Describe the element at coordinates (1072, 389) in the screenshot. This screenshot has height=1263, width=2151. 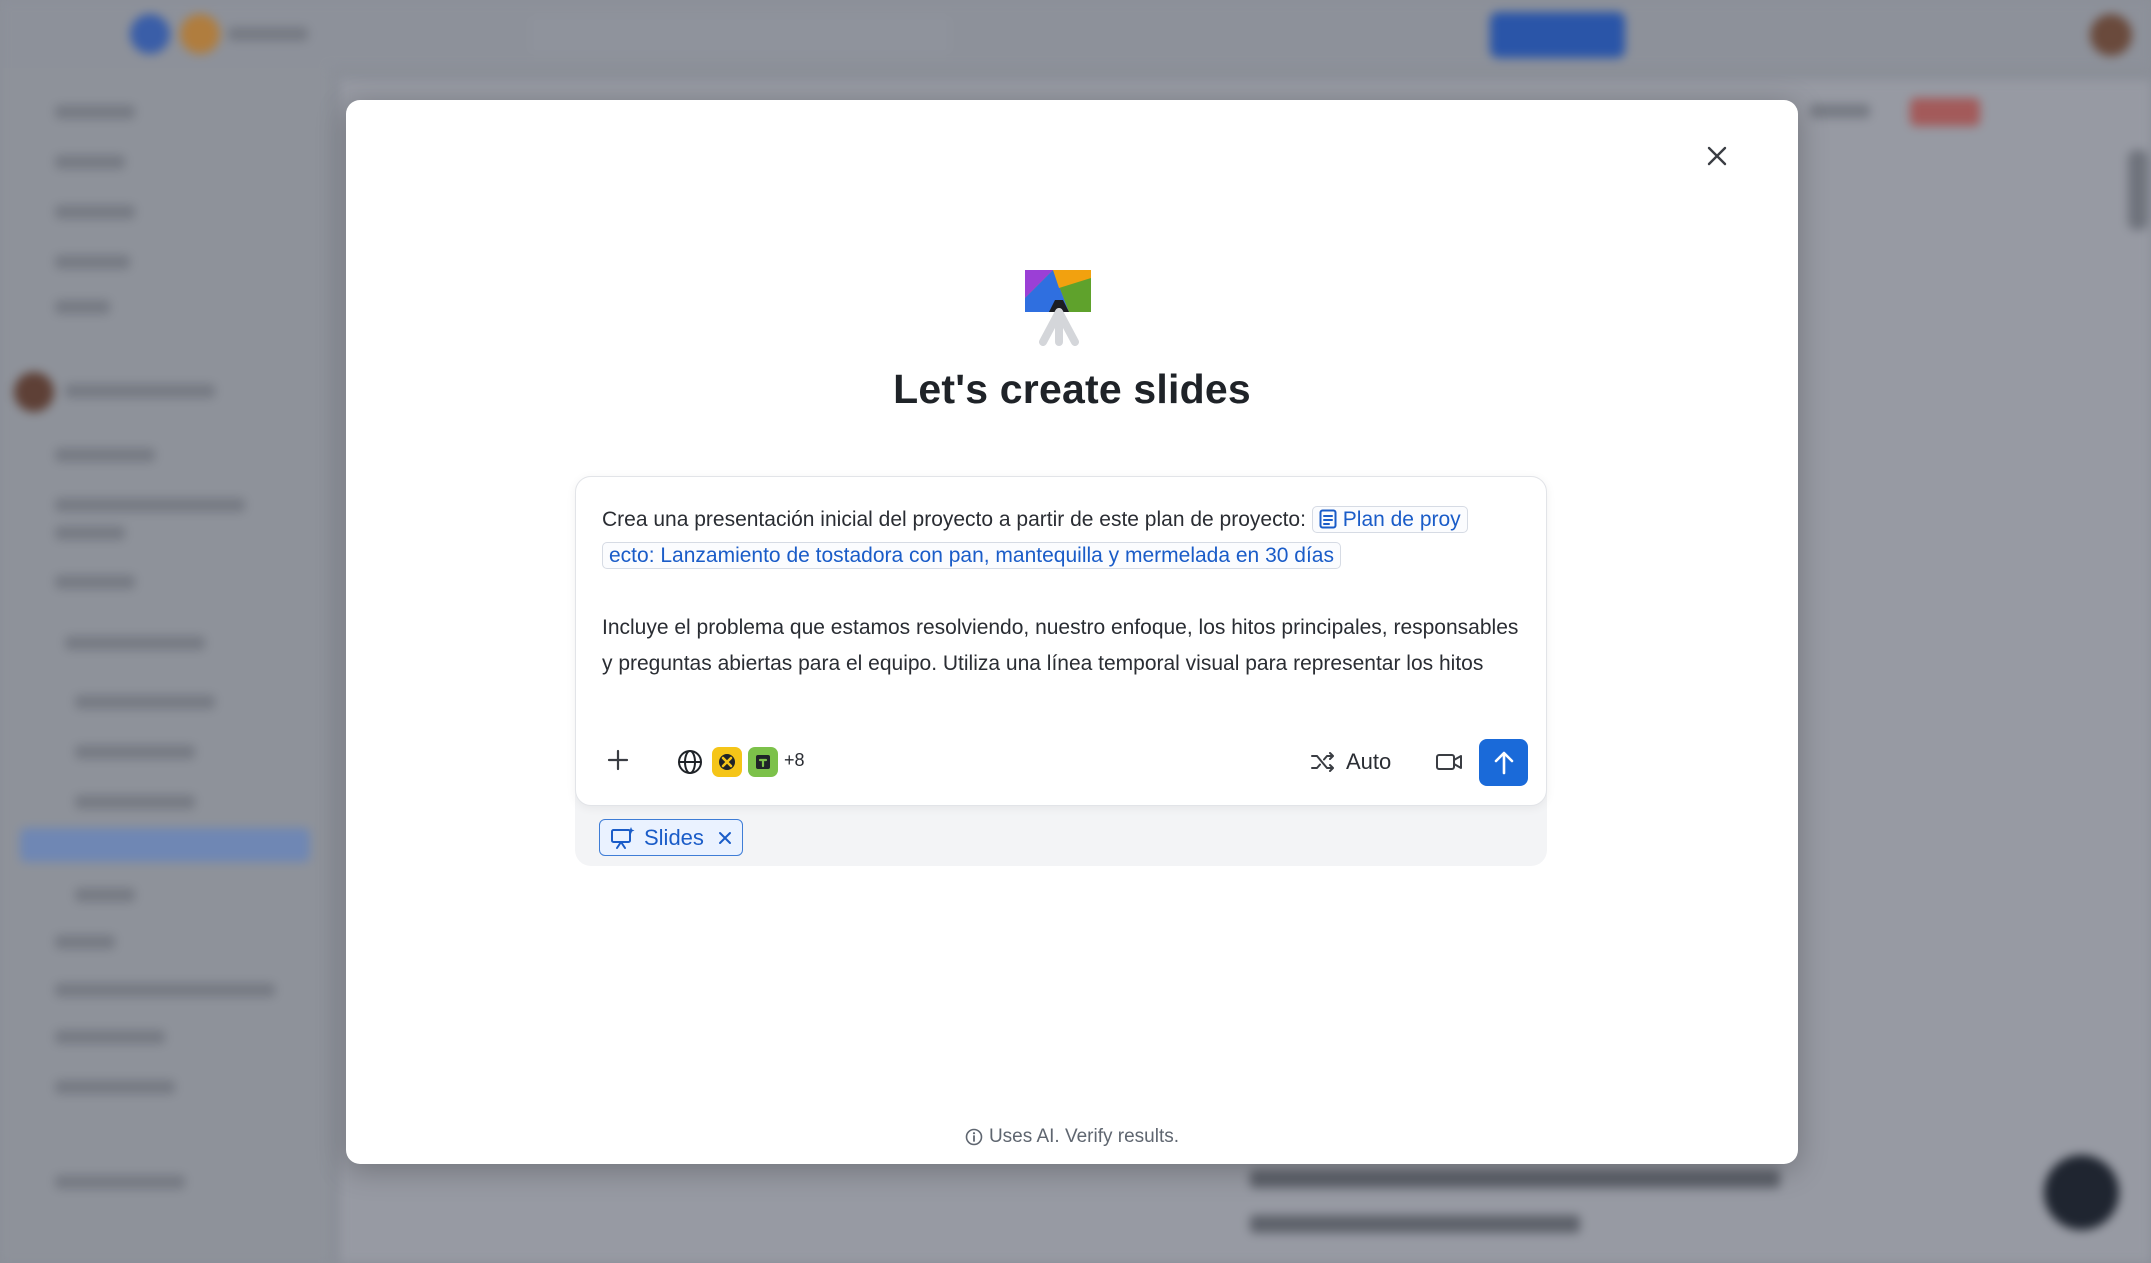
I see `modal-title: Let's create slides` at that location.